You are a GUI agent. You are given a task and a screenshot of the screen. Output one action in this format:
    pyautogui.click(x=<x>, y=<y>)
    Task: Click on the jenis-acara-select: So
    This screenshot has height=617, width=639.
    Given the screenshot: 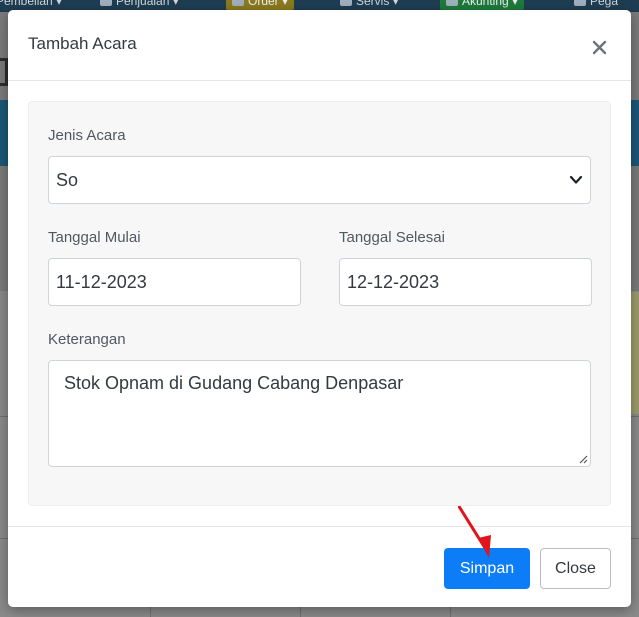 What is the action you would take?
    pyautogui.click(x=319, y=180)
    